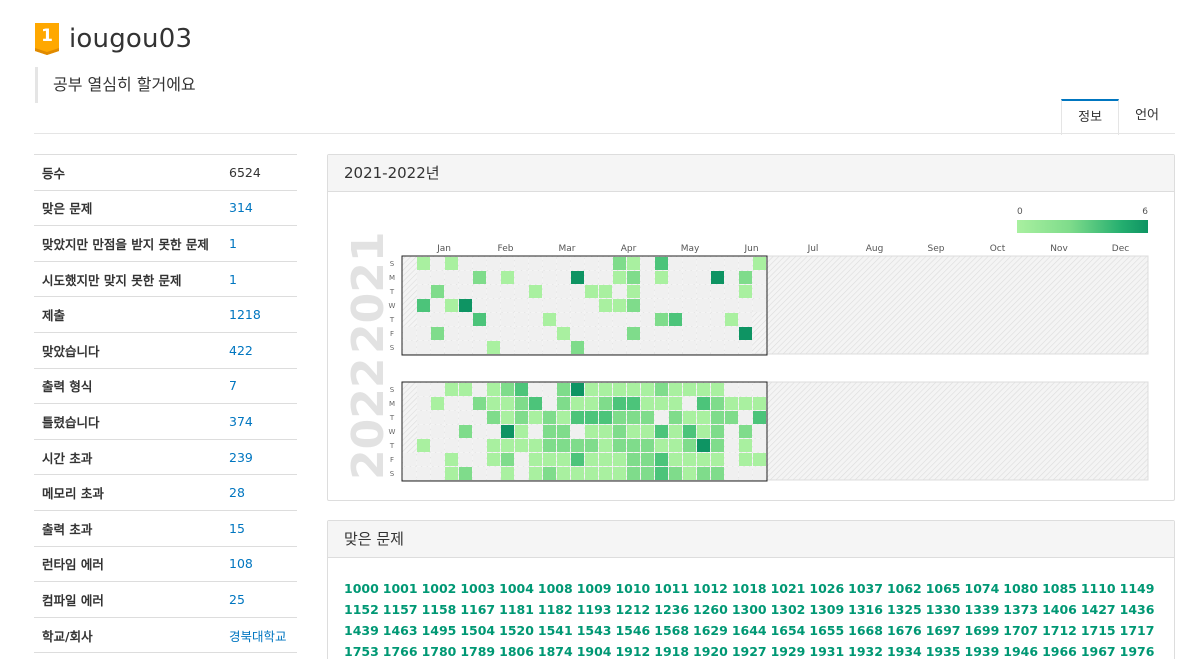  Describe the element at coordinates (632, 630) in the screenshot. I see `problem-link: 1546` at that location.